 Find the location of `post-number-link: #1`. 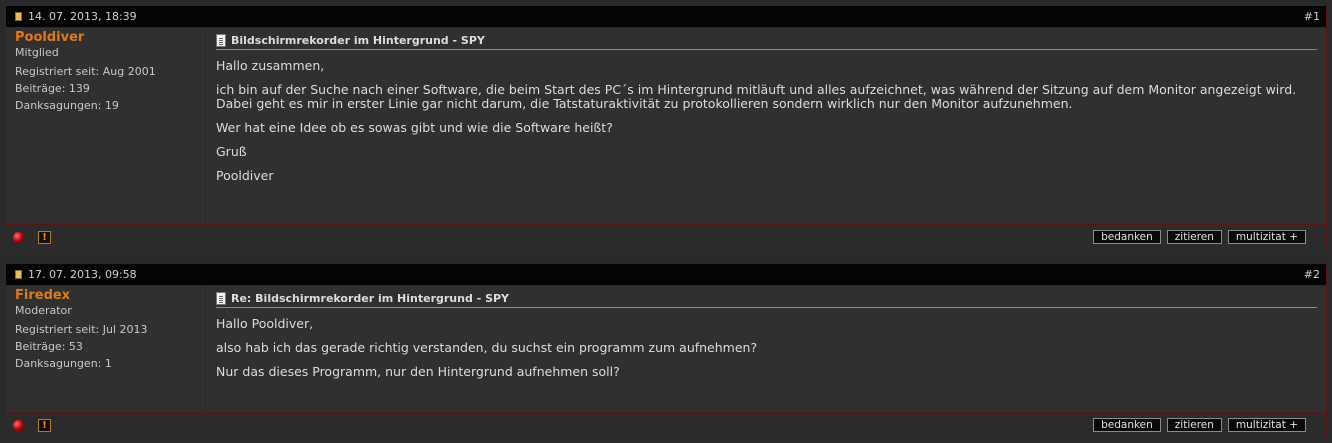

post-number-link: #1 is located at coordinates (1312, 16).